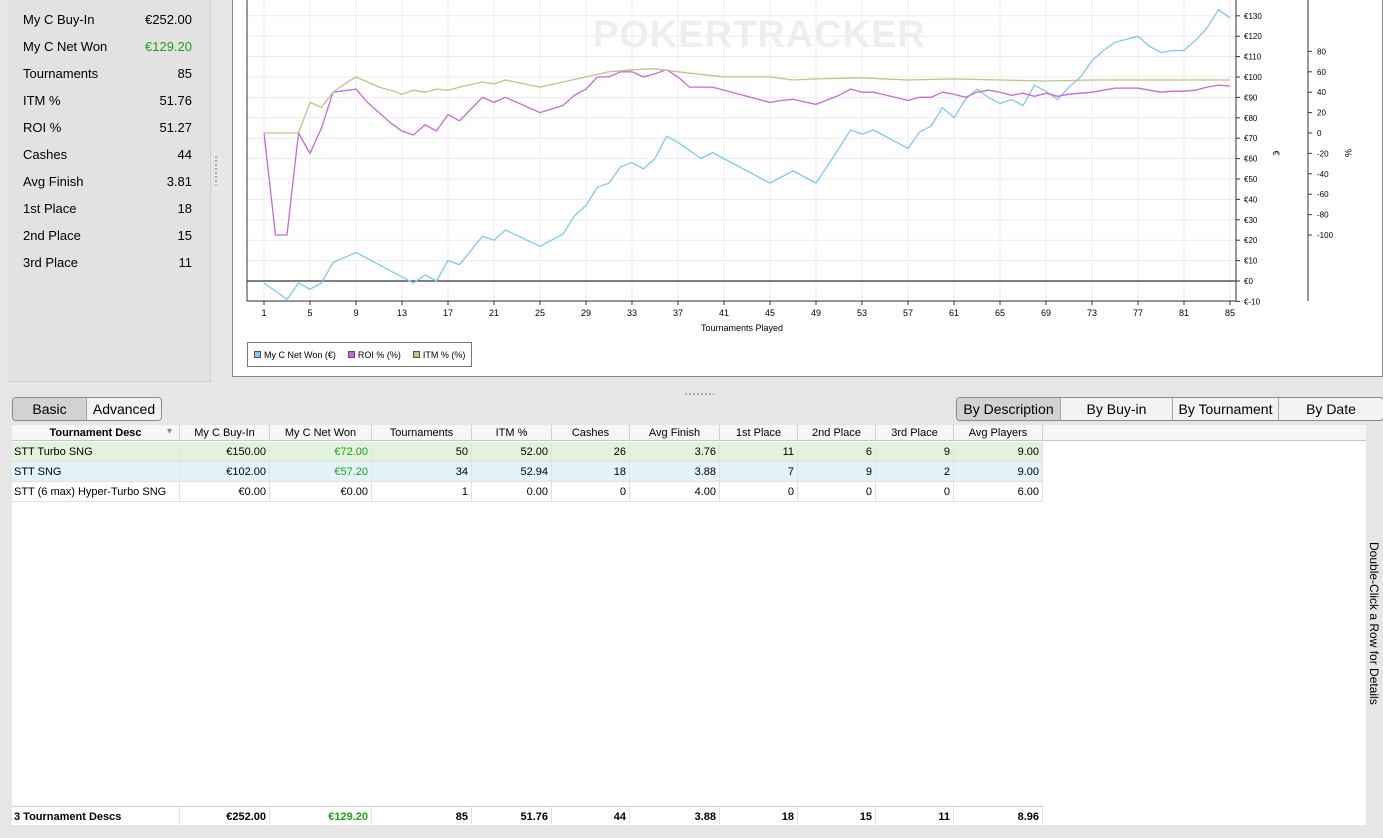  Describe the element at coordinates (1323, 153) in the screenshot. I see `y-right-tick-label: -20` at that location.